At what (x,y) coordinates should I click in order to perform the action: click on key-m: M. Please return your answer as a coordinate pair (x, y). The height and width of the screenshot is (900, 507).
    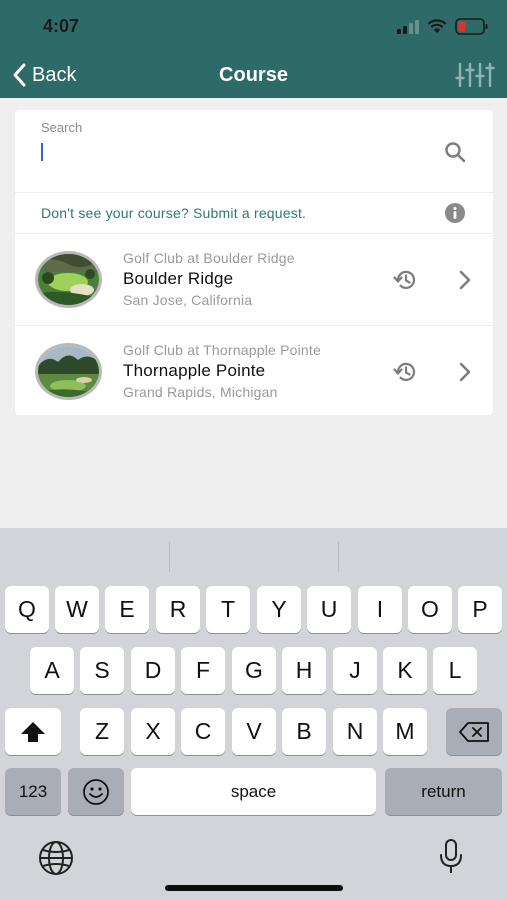
    Looking at the image, I should click on (405, 731).